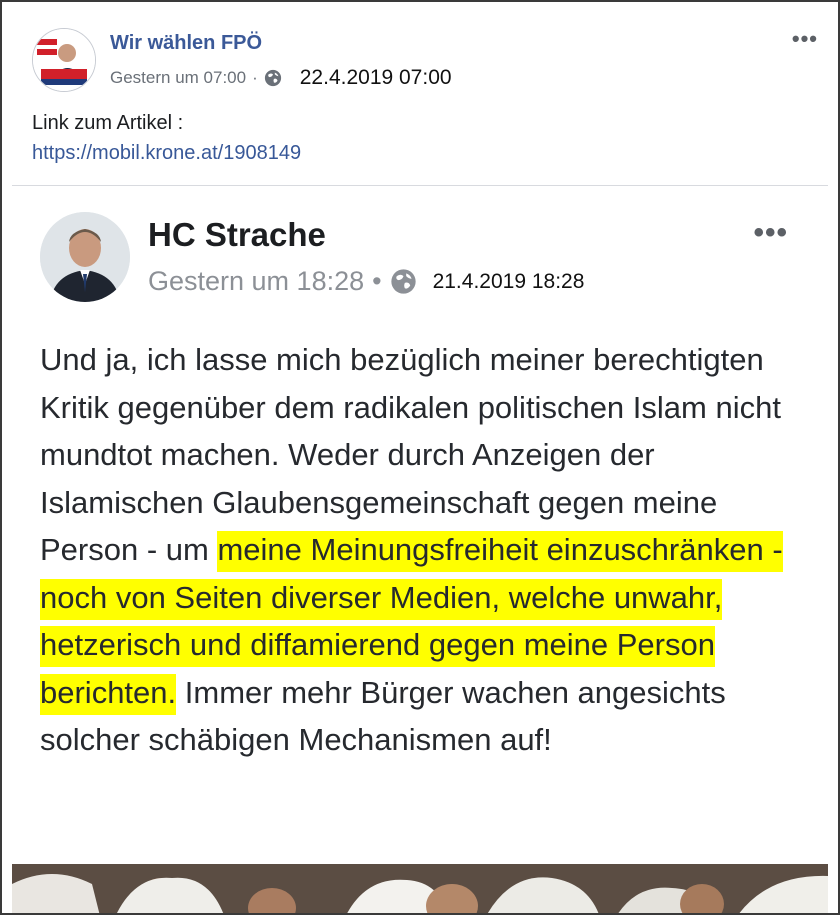  I want to click on link-label: Link zum Artikel :, so click(108, 123).